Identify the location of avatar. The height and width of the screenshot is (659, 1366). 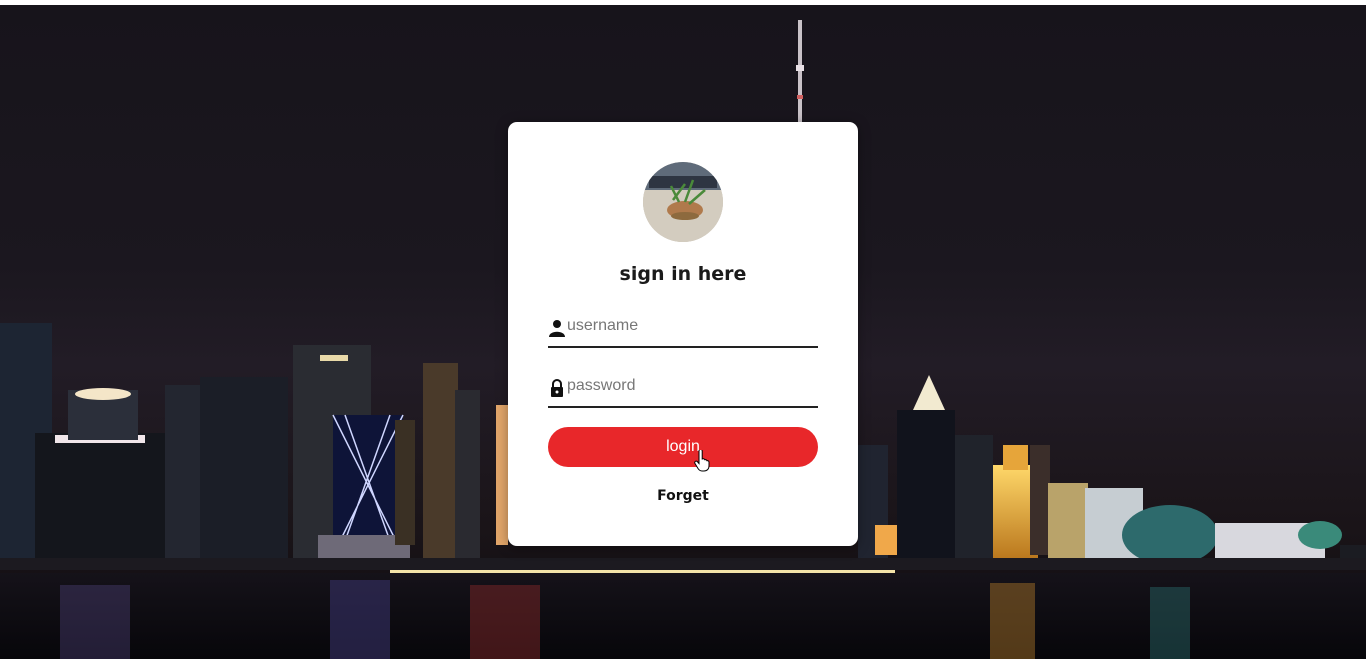
(683, 202).